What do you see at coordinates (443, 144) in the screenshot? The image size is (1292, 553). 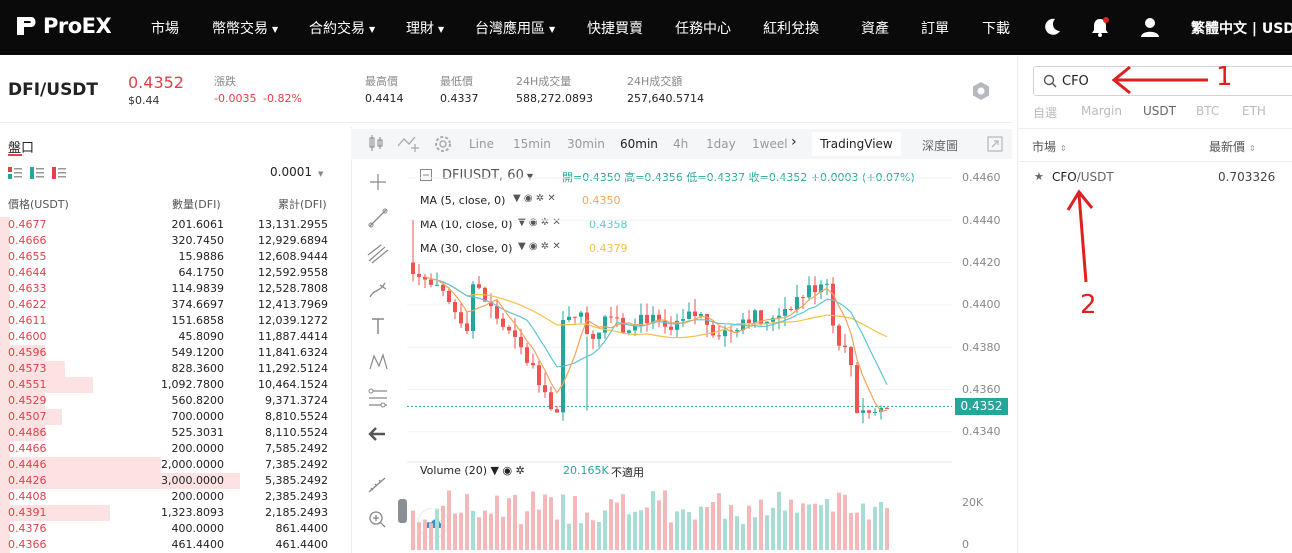 I see `gear-icon` at bounding box center [443, 144].